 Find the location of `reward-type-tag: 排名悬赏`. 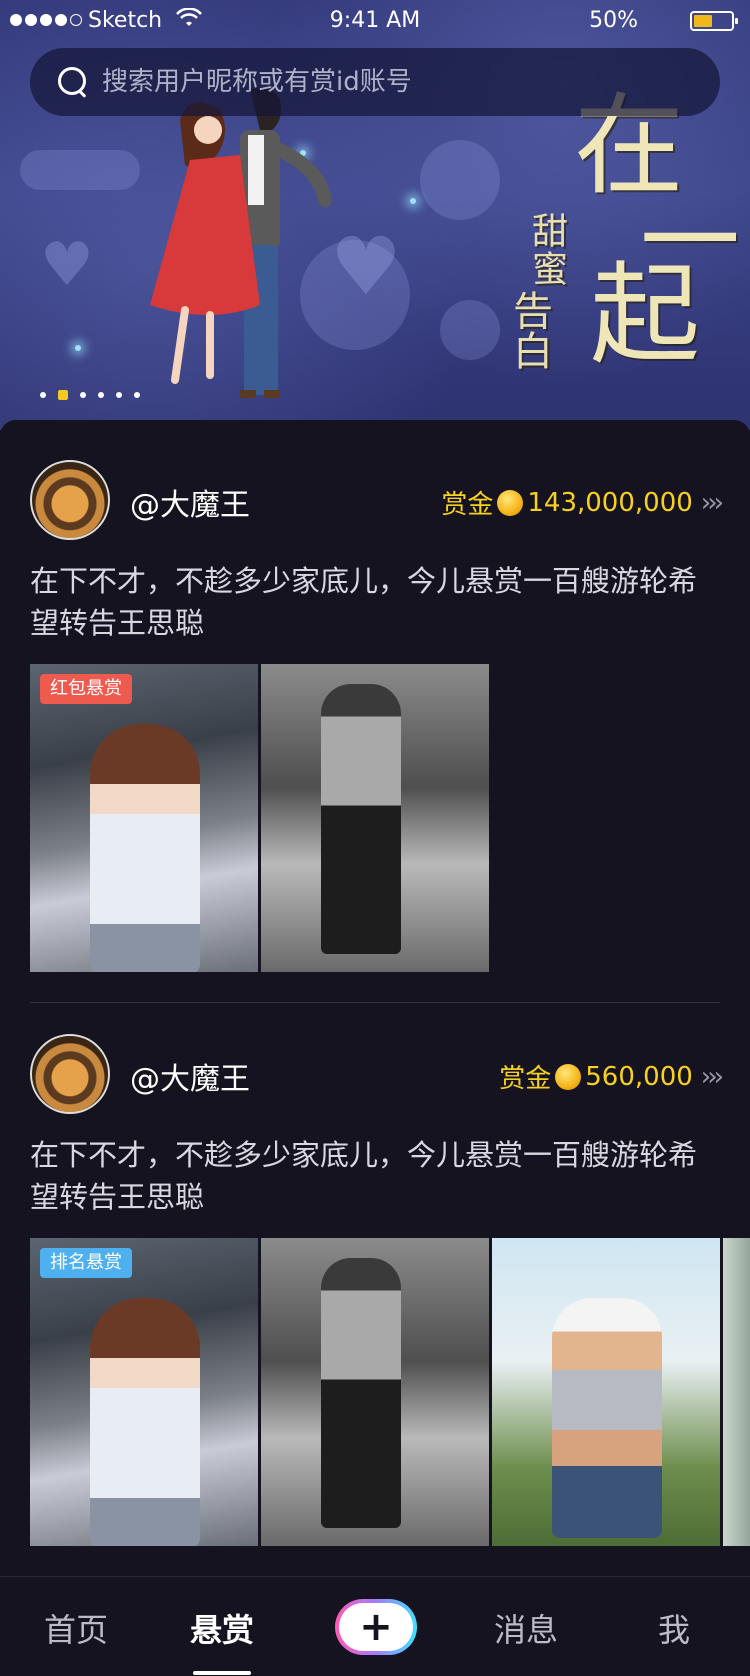

reward-type-tag: 排名悬赏 is located at coordinates (86, 1263).